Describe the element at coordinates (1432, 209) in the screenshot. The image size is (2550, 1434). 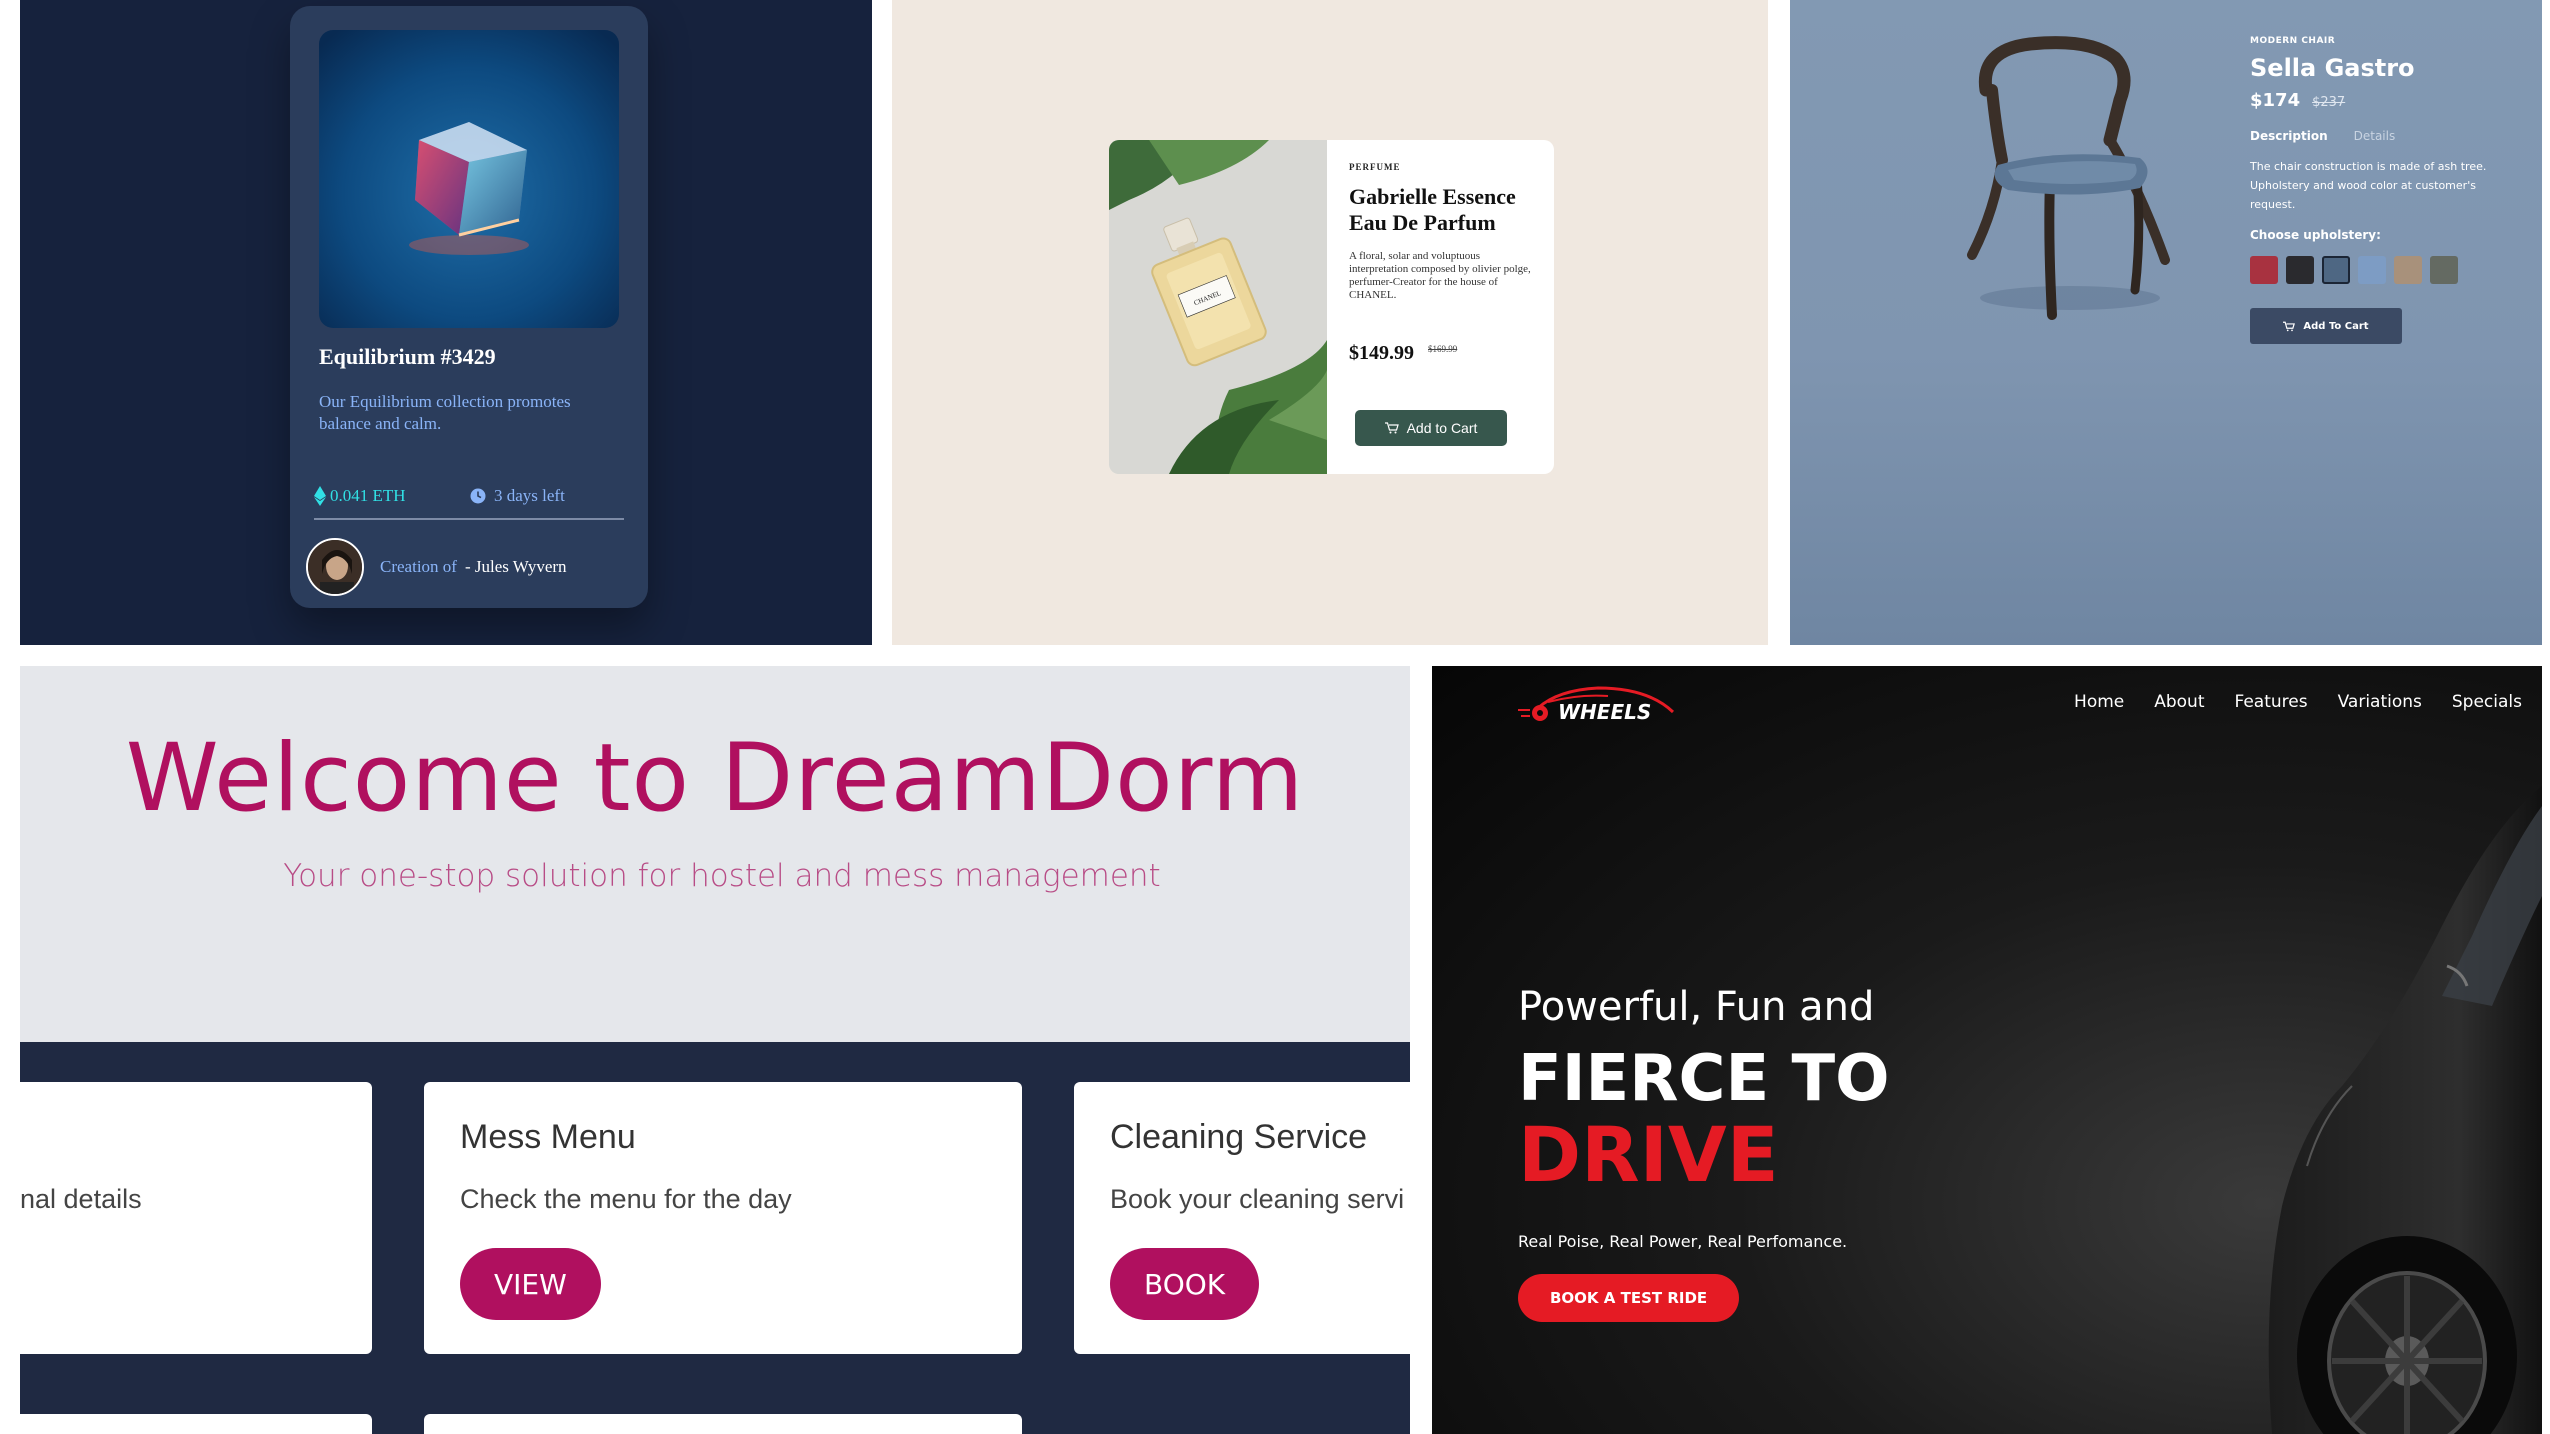
I see `perfume-name: Gabrielle Essence Eau De Parfum` at that location.